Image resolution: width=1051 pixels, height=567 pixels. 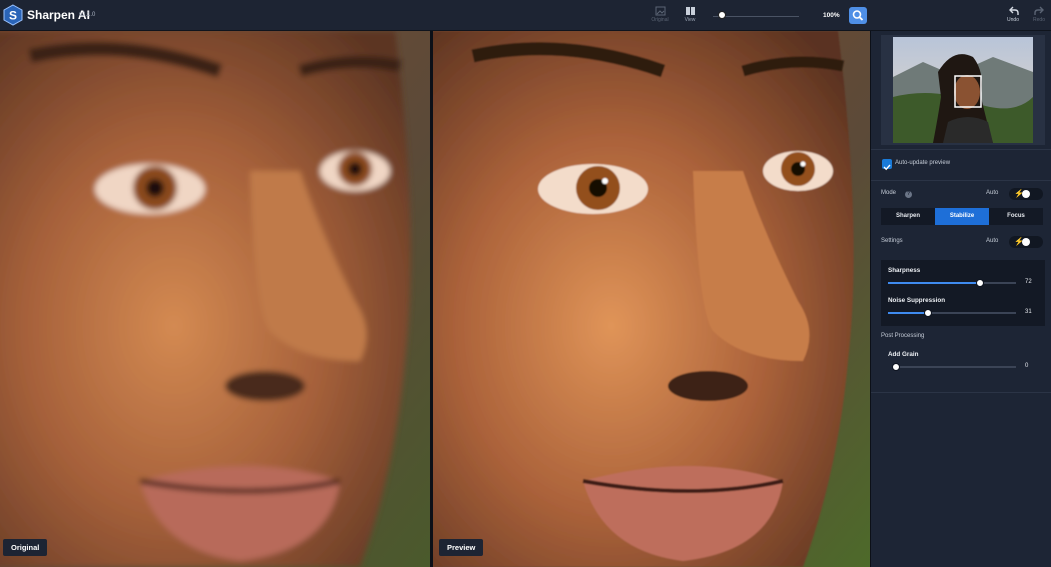 I want to click on add-grain-value: 0, so click(x=1027, y=366).